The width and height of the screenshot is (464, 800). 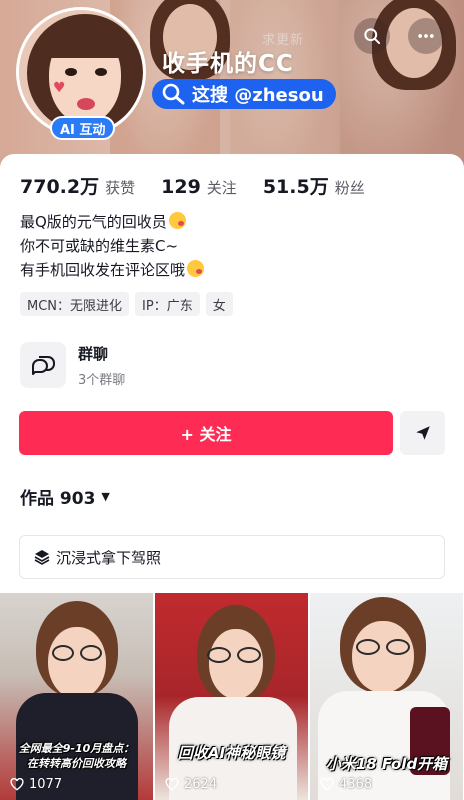 I want to click on stat-label: 关注, so click(x=221, y=188).